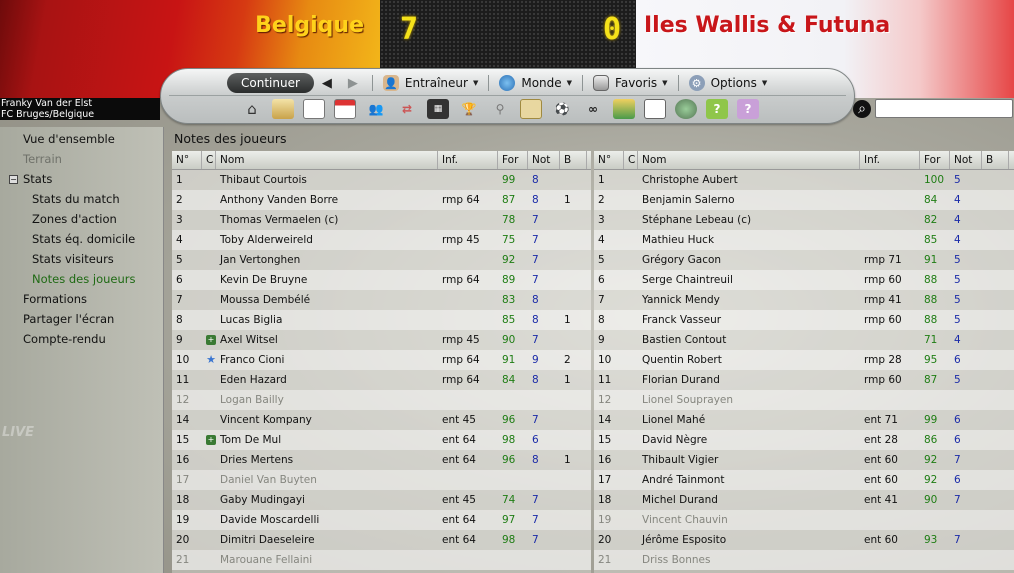 The width and height of the screenshot is (1014, 573). I want to click on menu-entraineur: 👤 Entraîneur ▼, so click(430, 83).